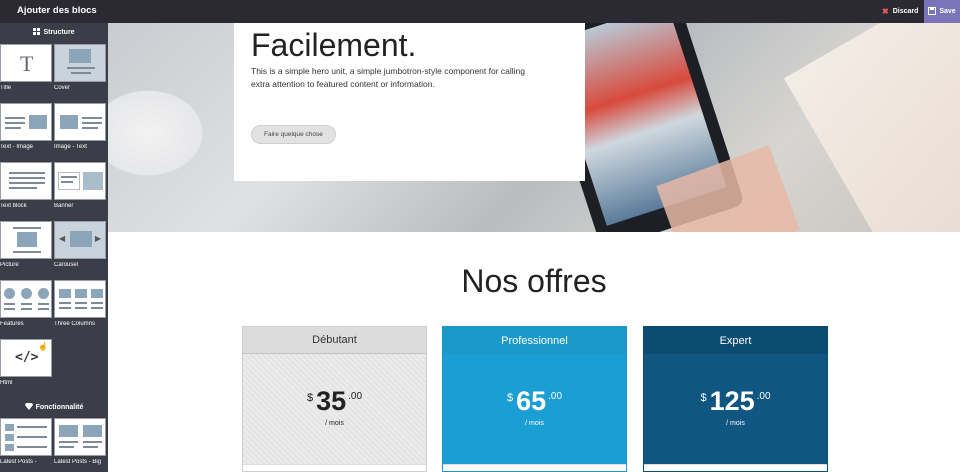 The image size is (960, 472). I want to click on block-label: Three Columns, so click(75, 324).